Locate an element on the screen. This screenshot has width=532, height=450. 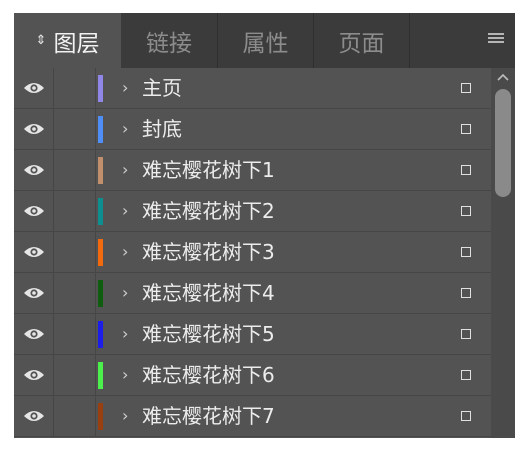
tab-bar: ⇕ 图层 链接 属性 页面 is located at coordinates (264, 40).